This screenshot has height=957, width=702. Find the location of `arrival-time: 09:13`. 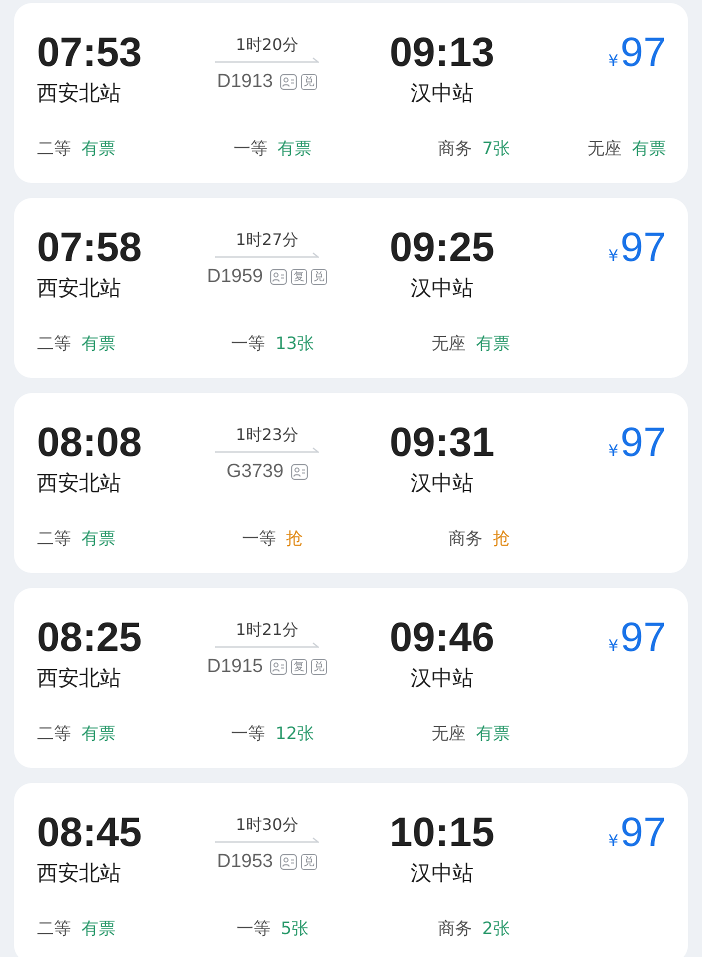

arrival-time: 09:13 is located at coordinates (442, 52).